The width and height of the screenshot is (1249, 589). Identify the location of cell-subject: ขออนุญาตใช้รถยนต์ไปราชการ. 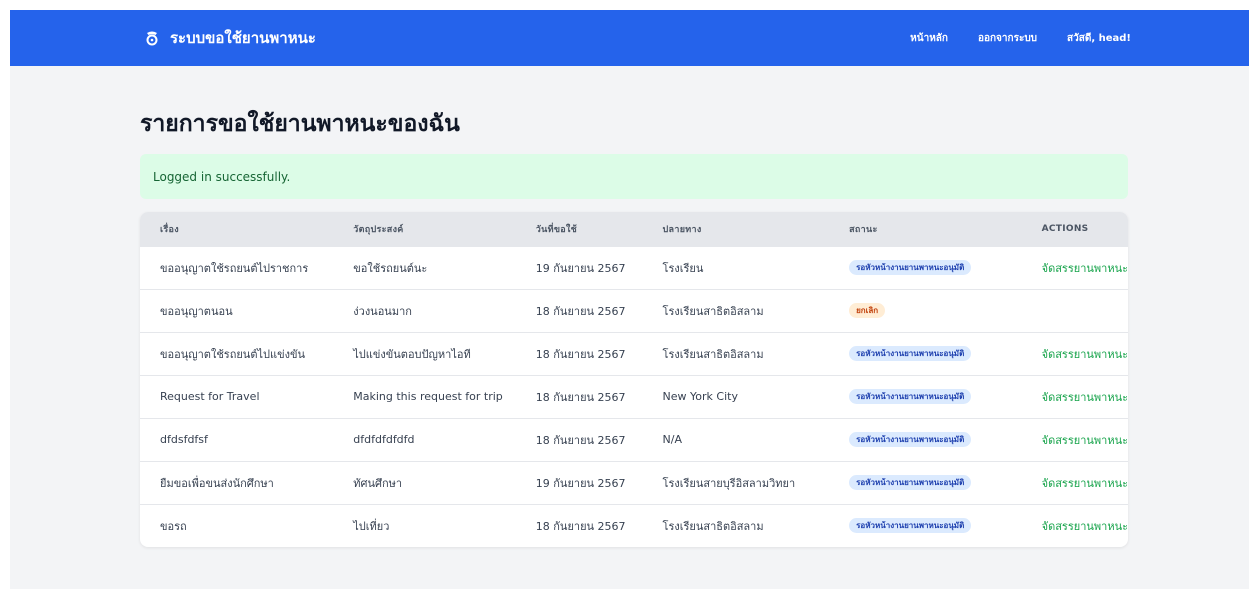
(234, 268).